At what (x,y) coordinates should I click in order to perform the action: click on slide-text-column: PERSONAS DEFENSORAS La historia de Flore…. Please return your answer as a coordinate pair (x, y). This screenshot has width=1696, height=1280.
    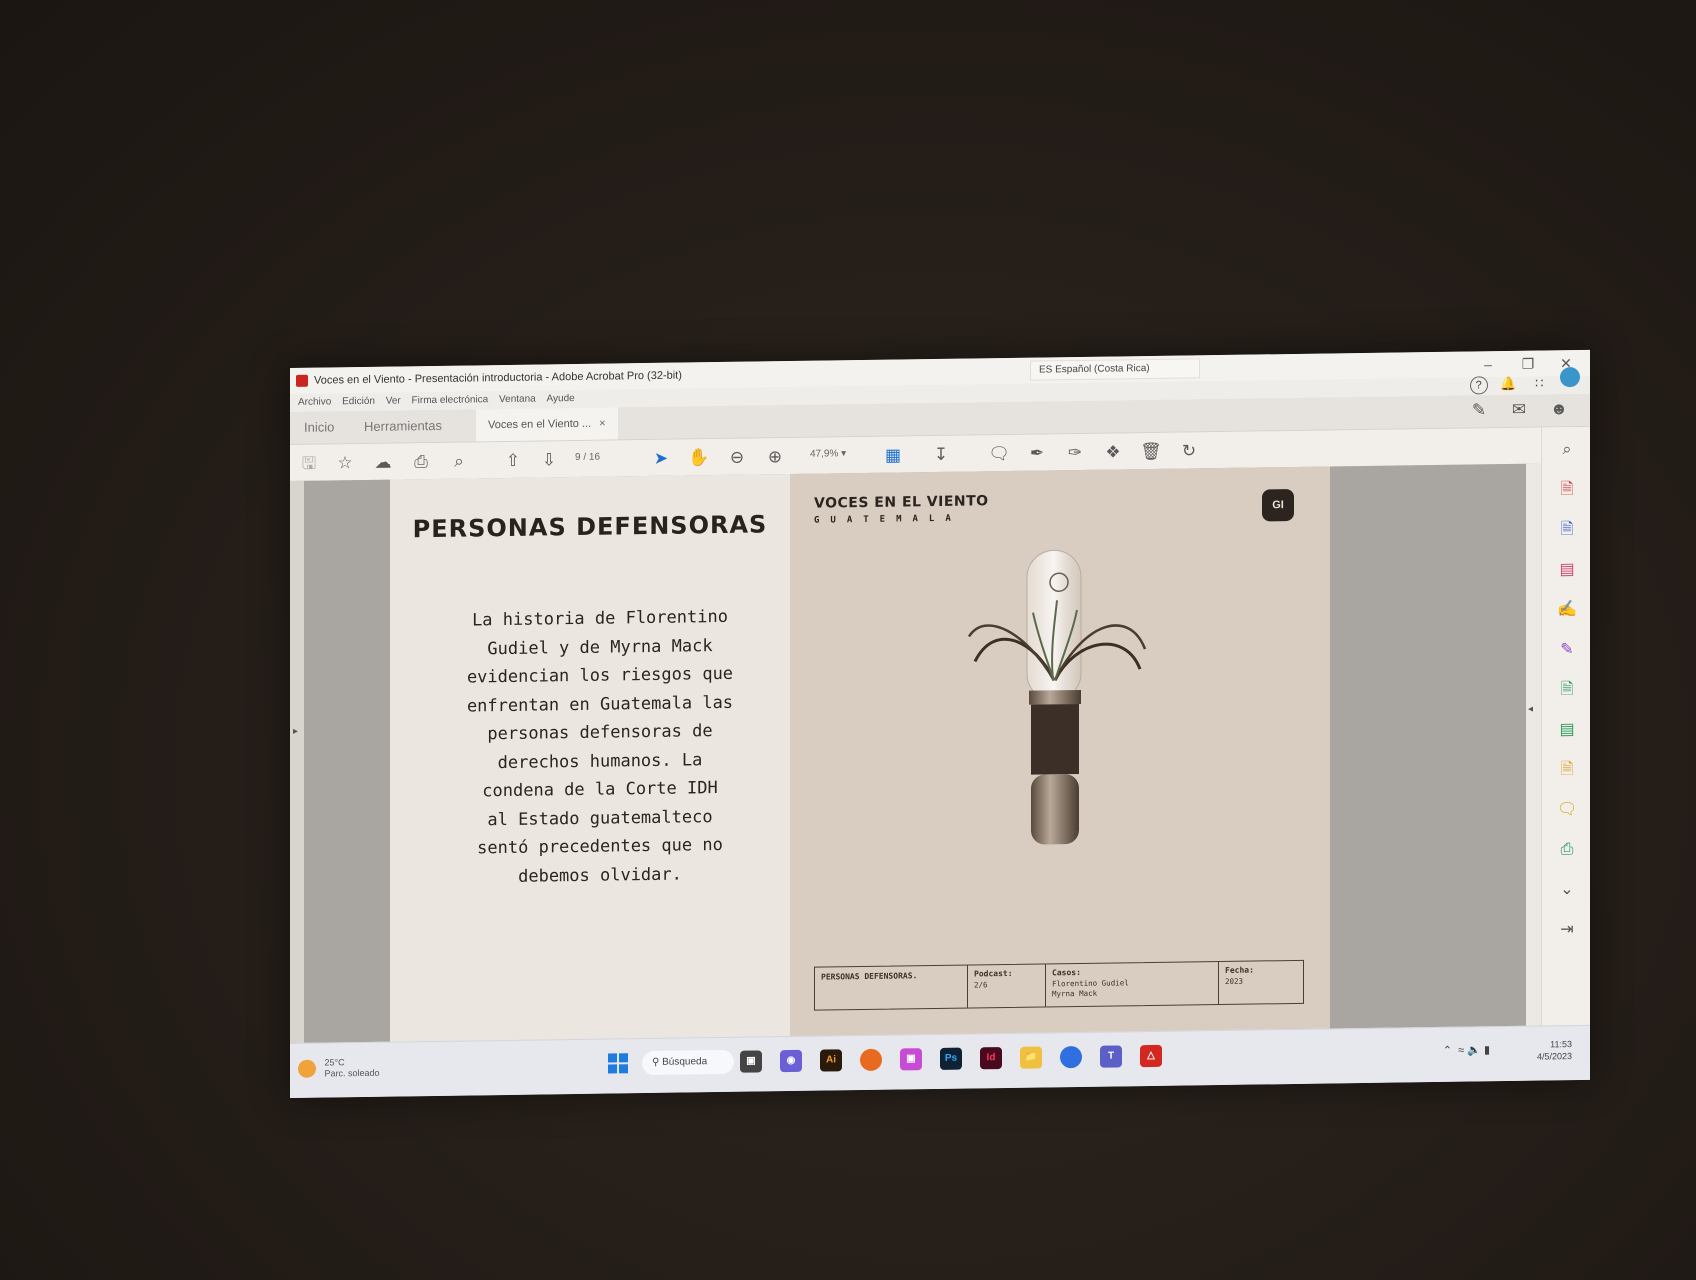
    Looking at the image, I should click on (590, 758).